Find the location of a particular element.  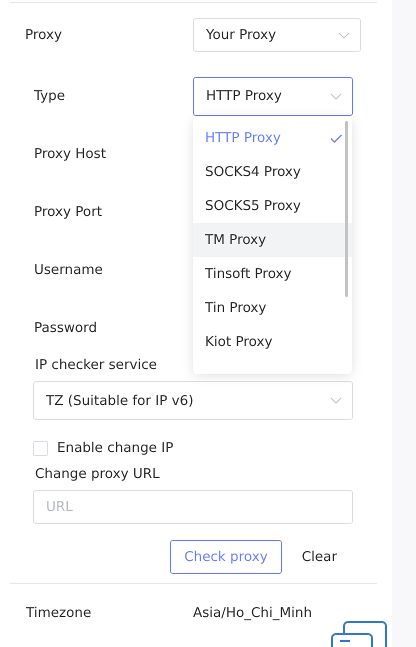

url-field: URL is located at coordinates (193, 507).